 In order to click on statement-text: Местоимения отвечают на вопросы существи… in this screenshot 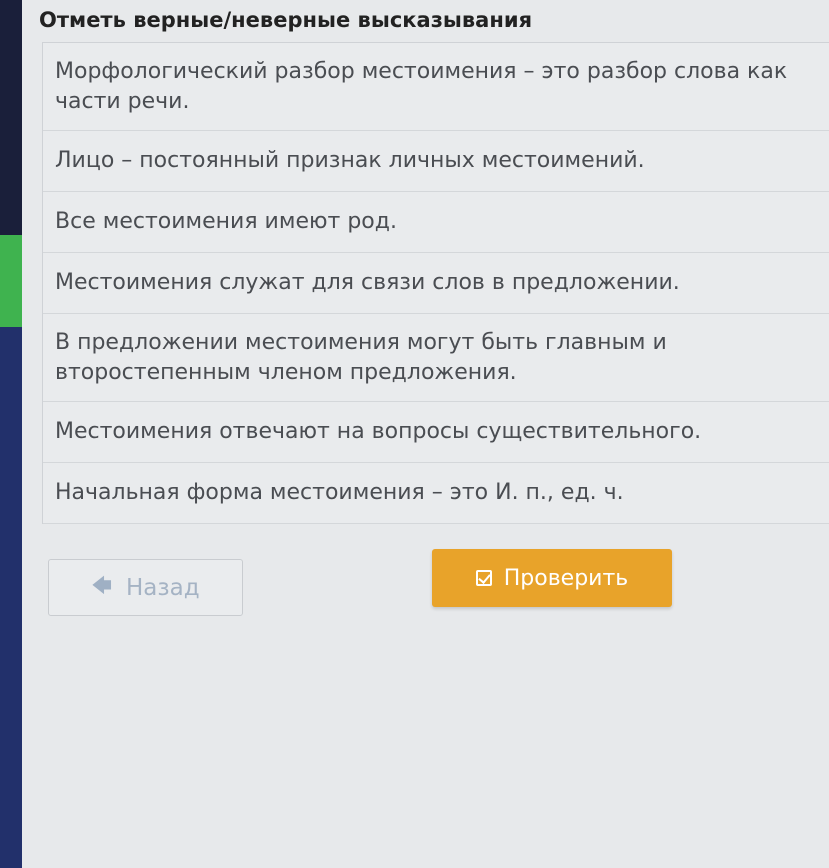, I will do `click(378, 431)`.